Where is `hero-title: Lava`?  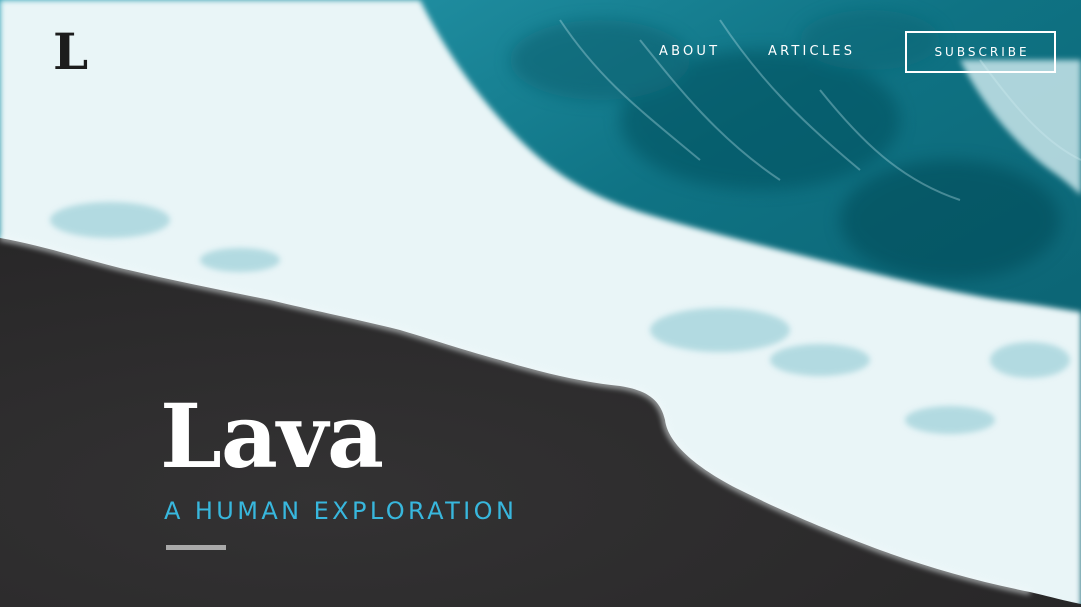 hero-title: Lava is located at coordinates (272, 436).